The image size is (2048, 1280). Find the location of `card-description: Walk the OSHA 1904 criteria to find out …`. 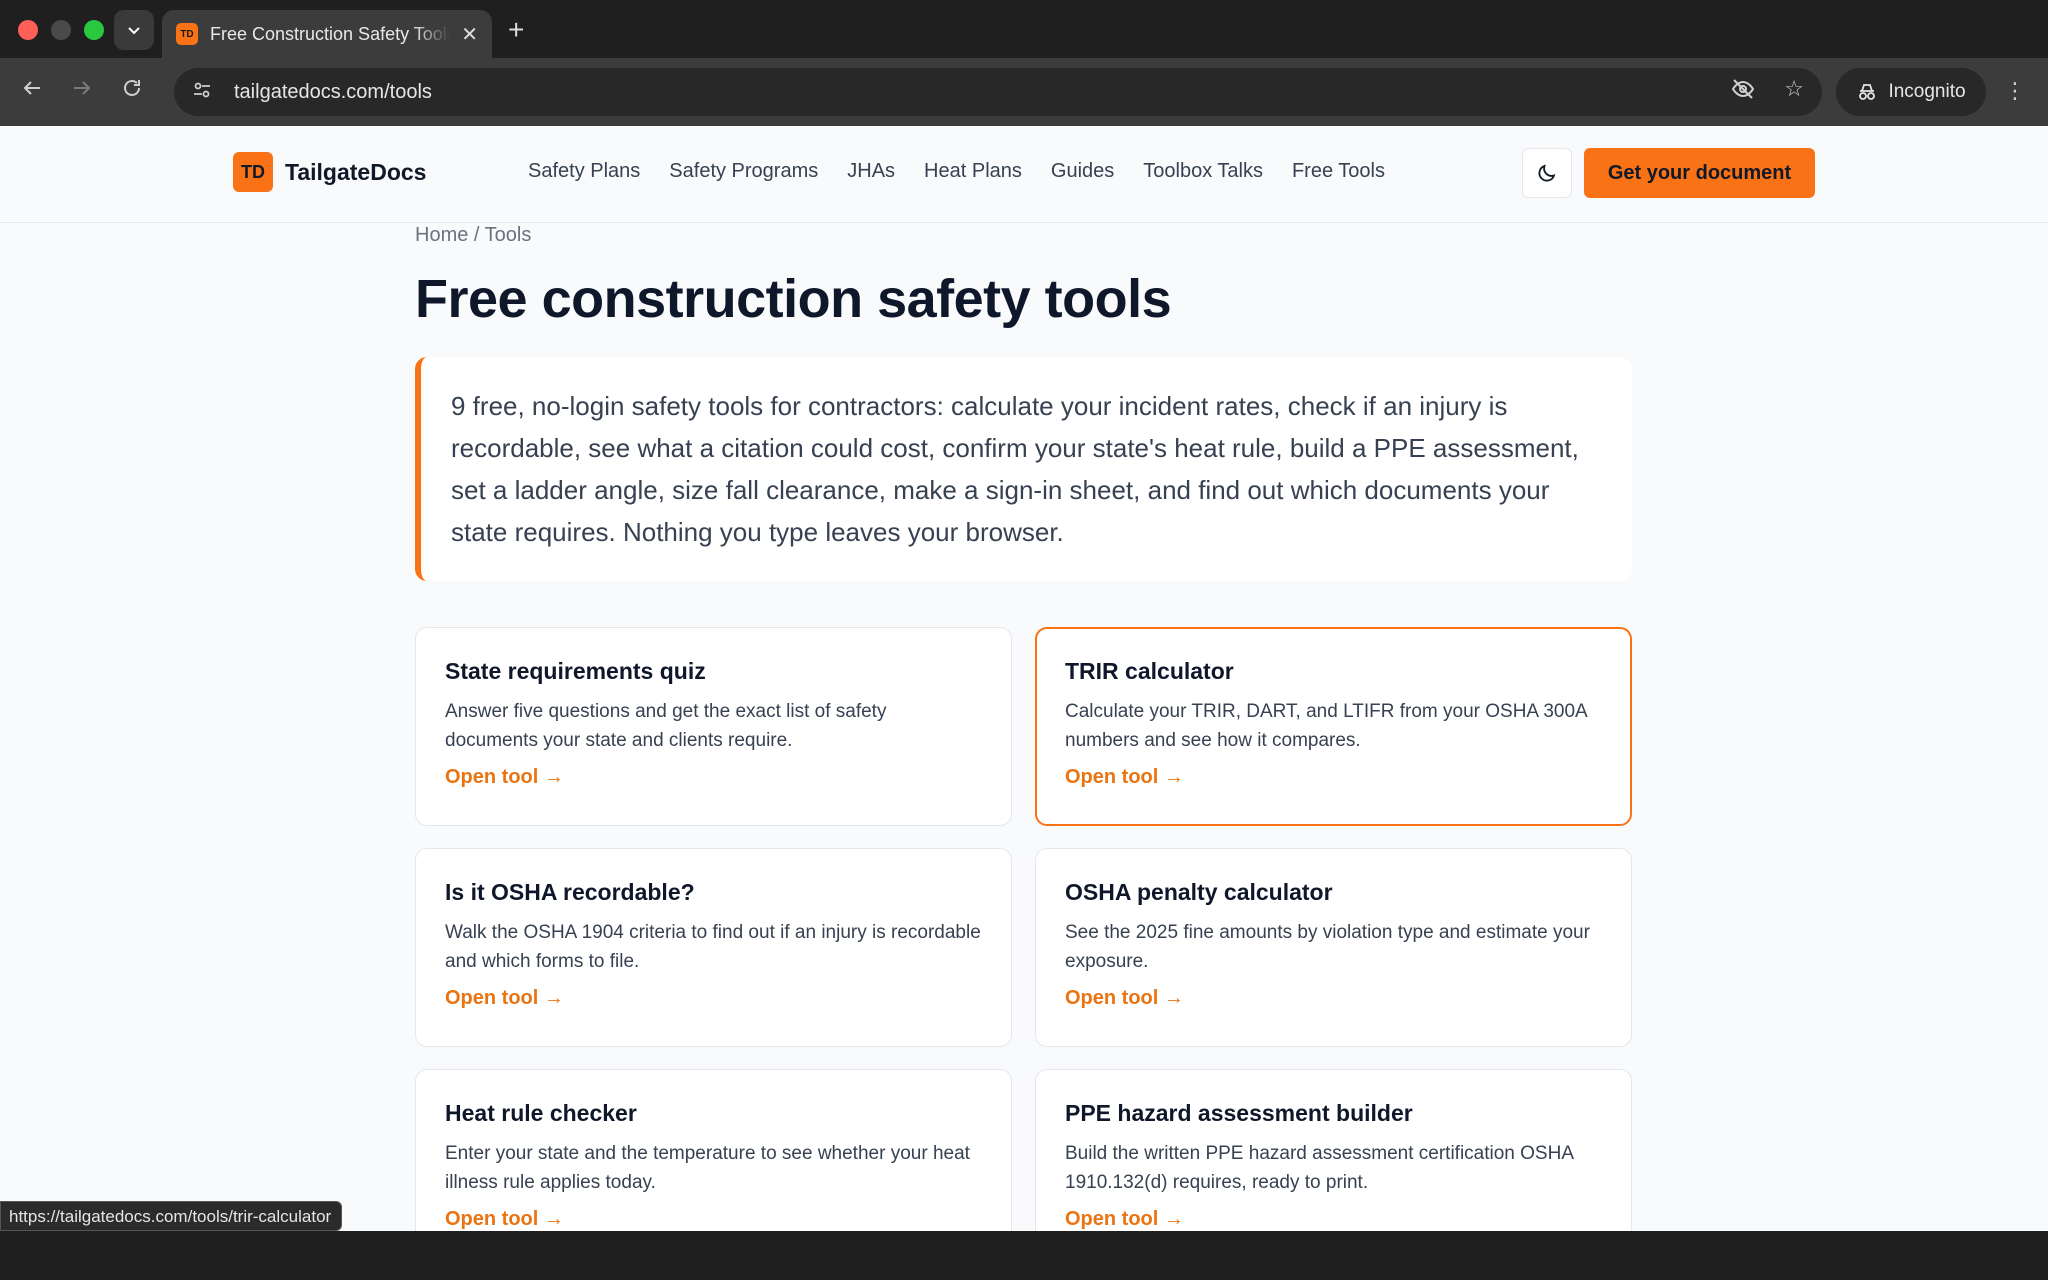

card-description: Walk the OSHA 1904 criteria to find out … is located at coordinates (713, 947).